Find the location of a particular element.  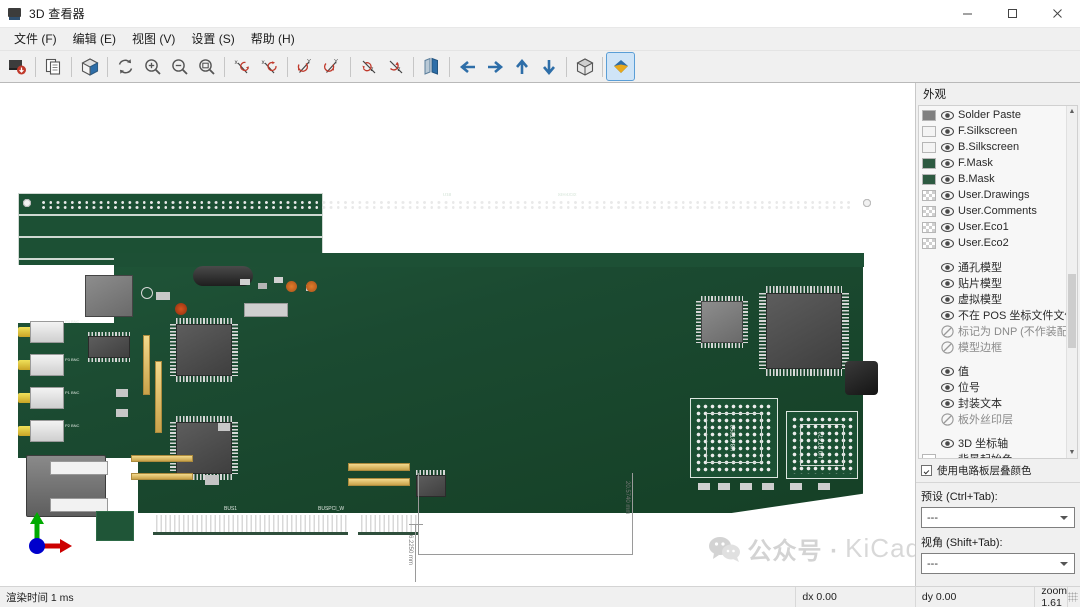

preset-select: --- is located at coordinates (998, 517).